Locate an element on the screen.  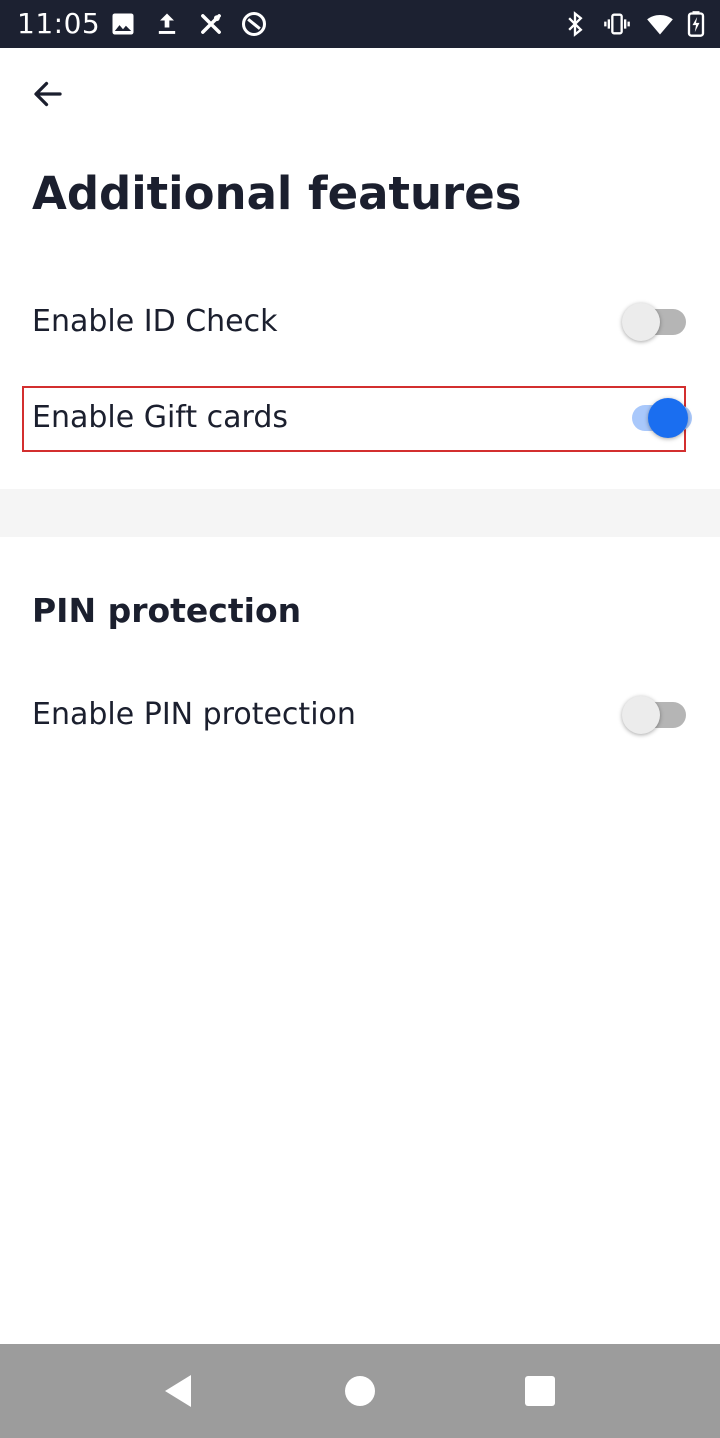
pin-protection-toggle is located at coordinates (655, 715).